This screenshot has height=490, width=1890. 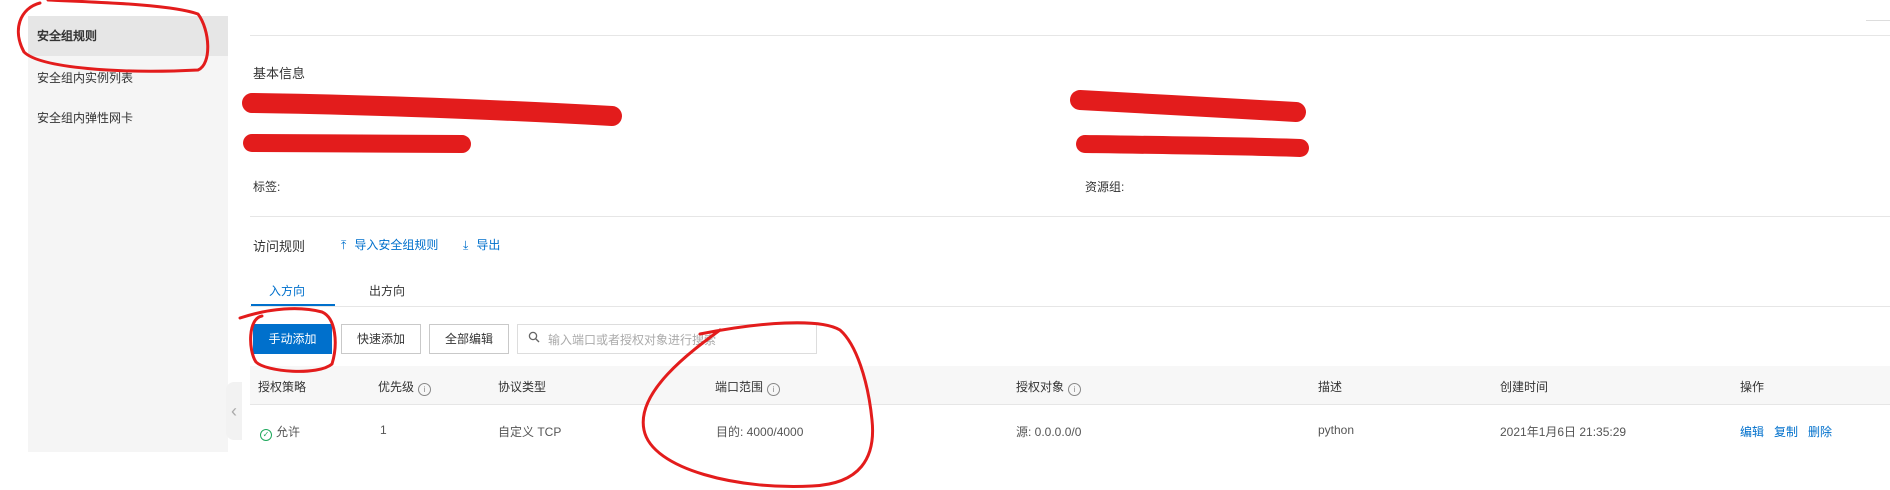 I want to click on sidebar-item-instances: 安全组内实例列表, so click(x=128, y=78).